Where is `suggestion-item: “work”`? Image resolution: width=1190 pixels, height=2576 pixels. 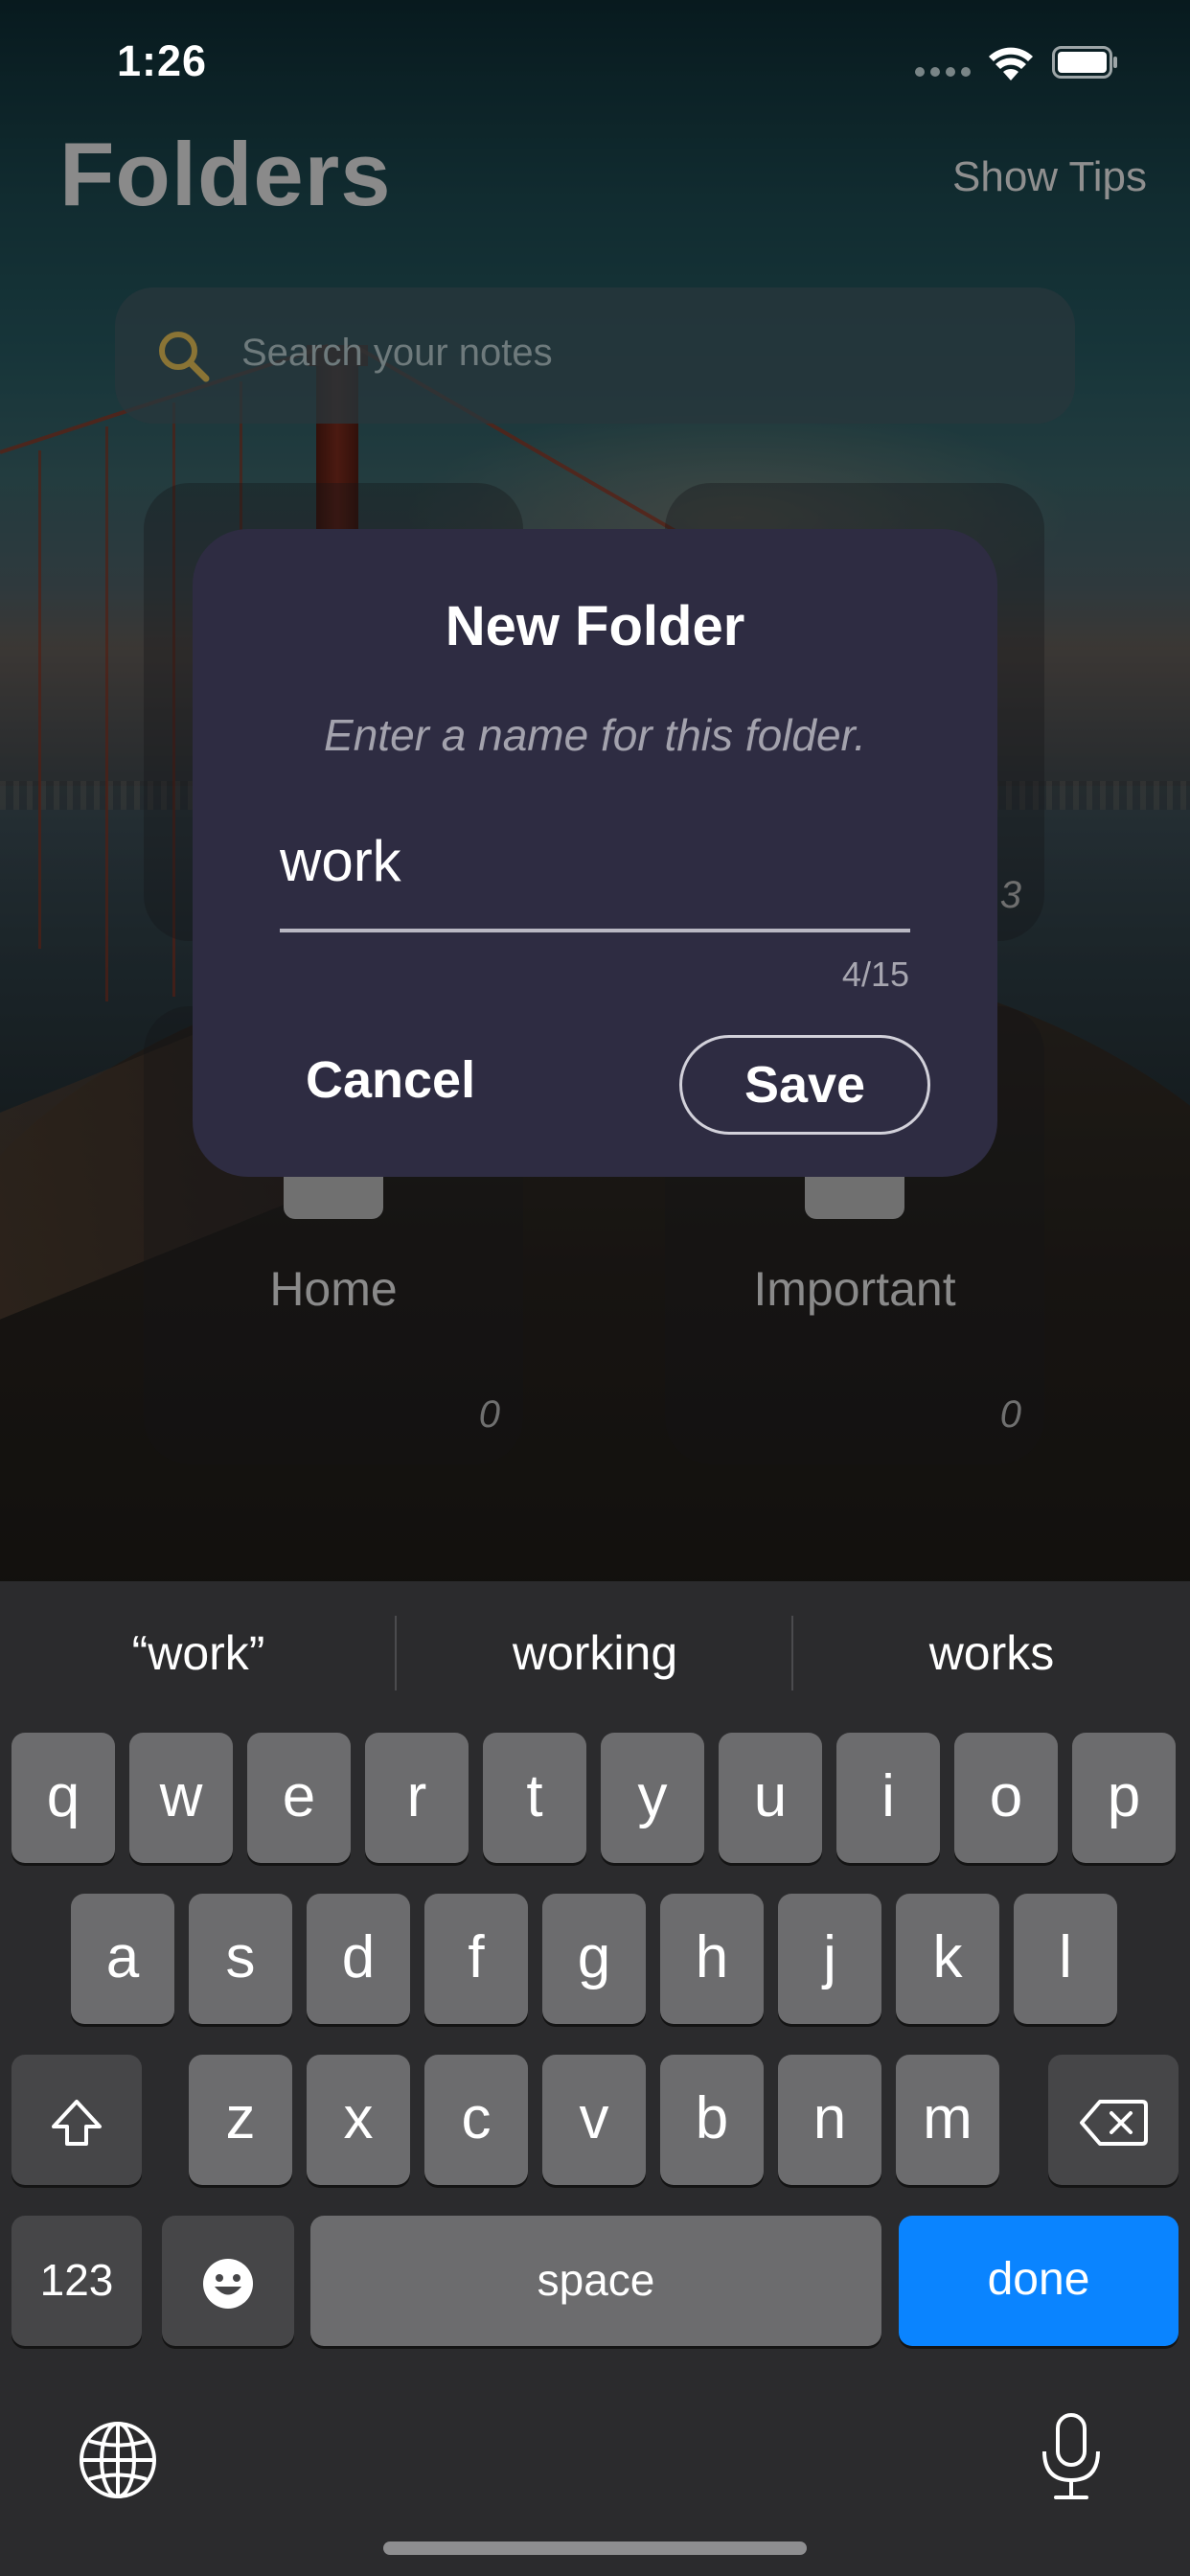 suggestion-item: “work” is located at coordinates (199, 1653).